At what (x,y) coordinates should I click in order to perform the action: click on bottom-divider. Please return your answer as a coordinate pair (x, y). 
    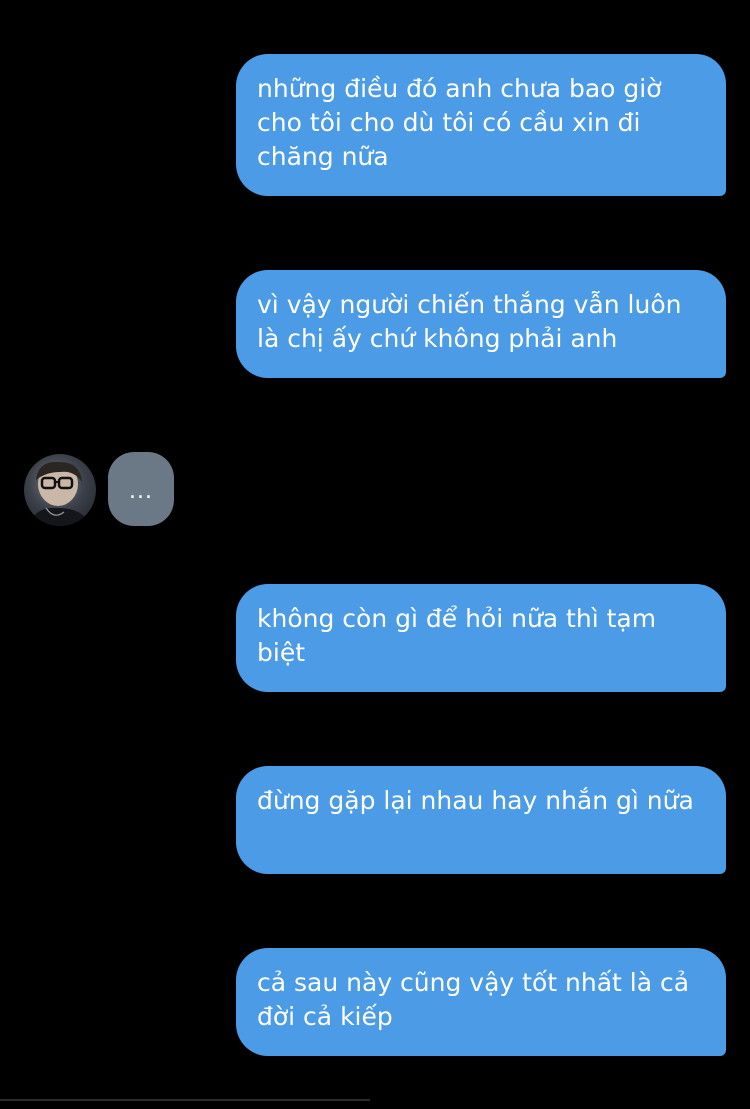
    Looking at the image, I should click on (185, 1100).